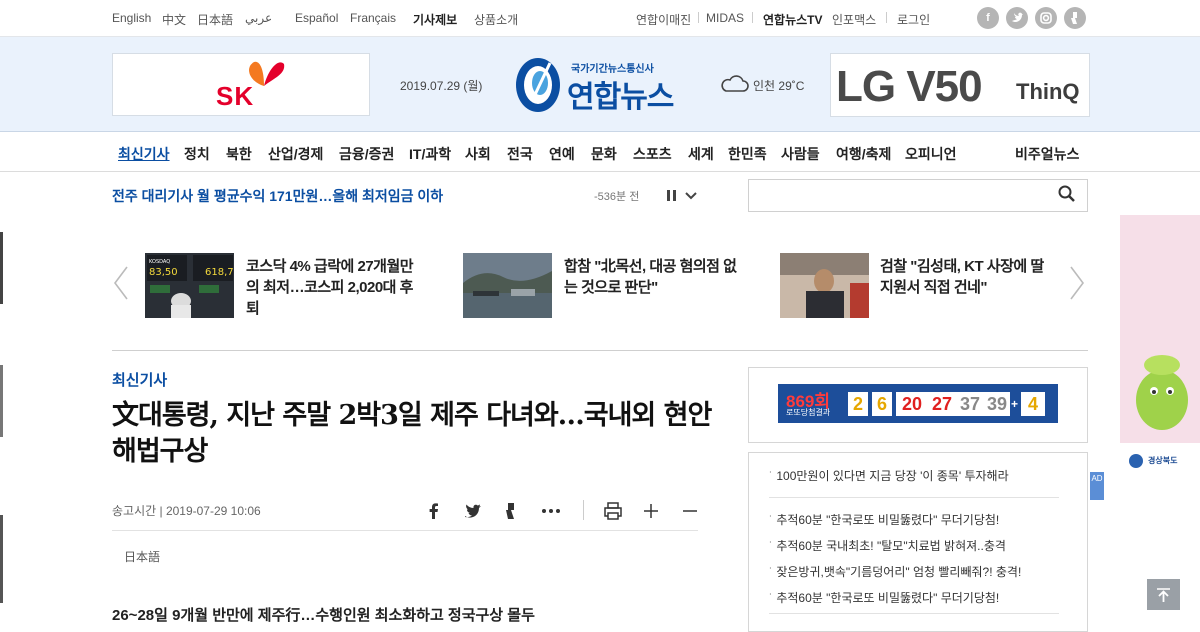 The image size is (1200, 632). I want to click on facebook-icon: f, so click(988, 18).